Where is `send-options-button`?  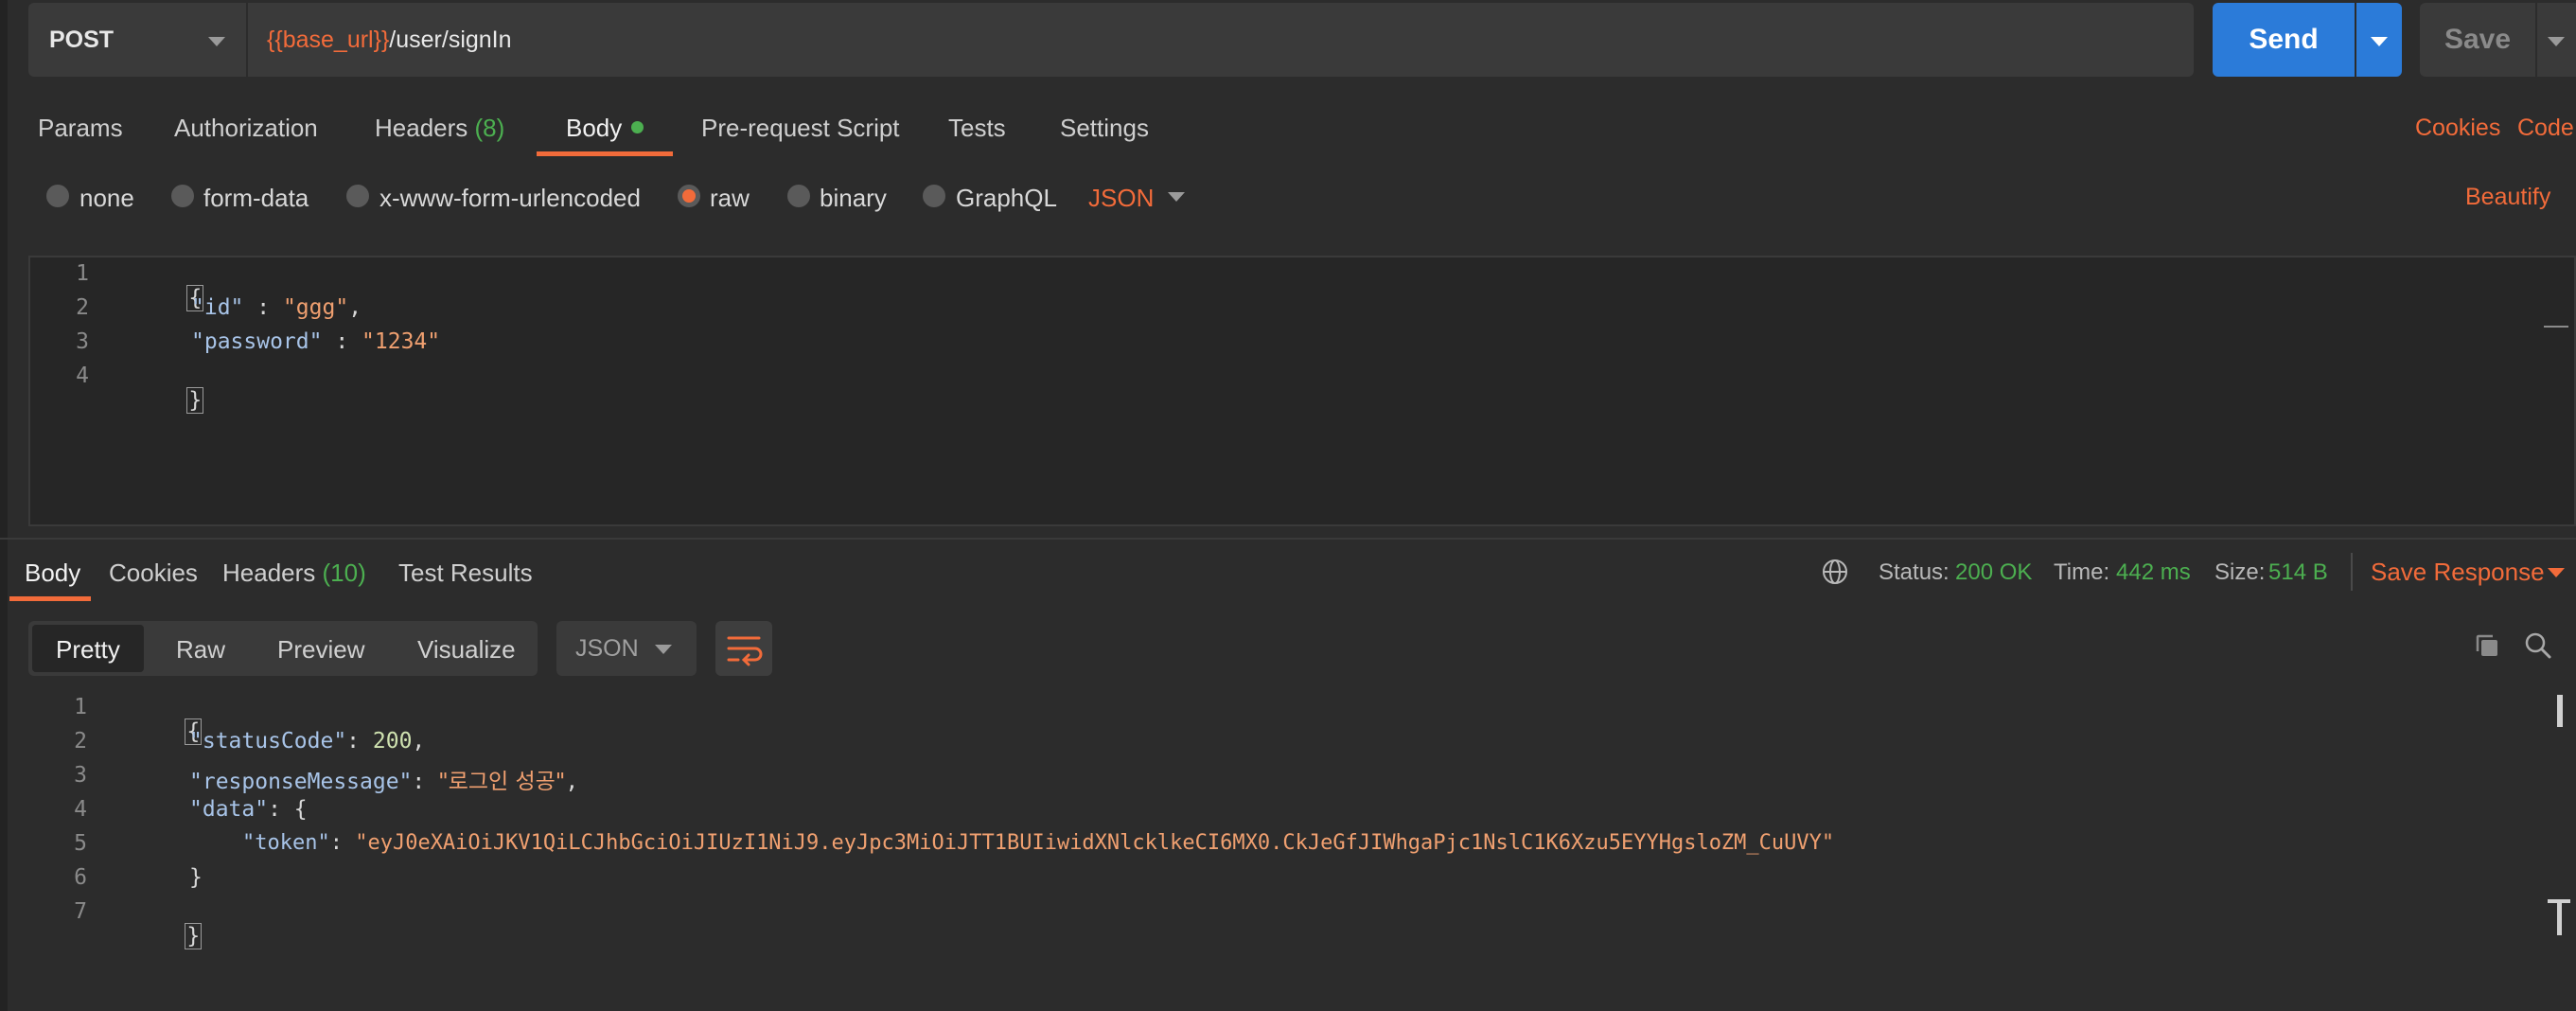
send-options-button is located at coordinates (2379, 40).